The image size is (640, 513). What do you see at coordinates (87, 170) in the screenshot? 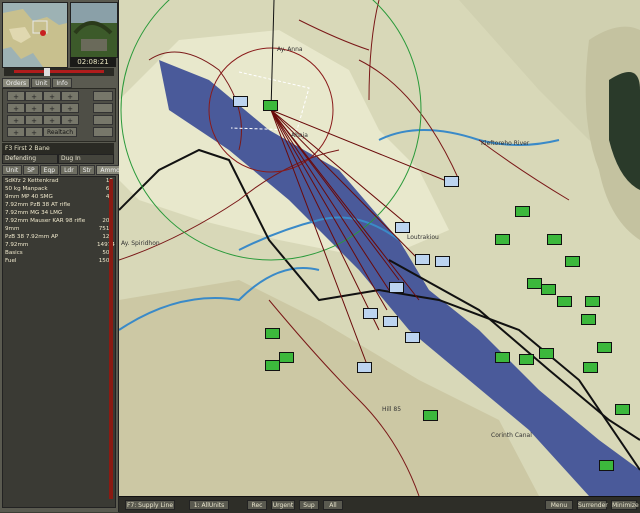
I see `subtab-str: Str` at bounding box center [87, 170].